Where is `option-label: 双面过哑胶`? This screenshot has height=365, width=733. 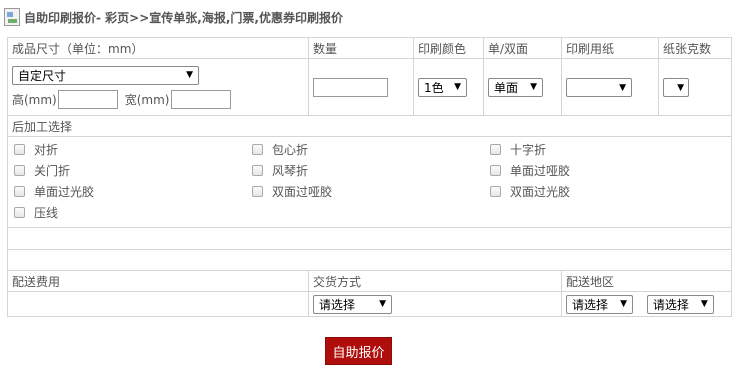 option-label: 双面过哑胶 is located at coordinates (302, 192).